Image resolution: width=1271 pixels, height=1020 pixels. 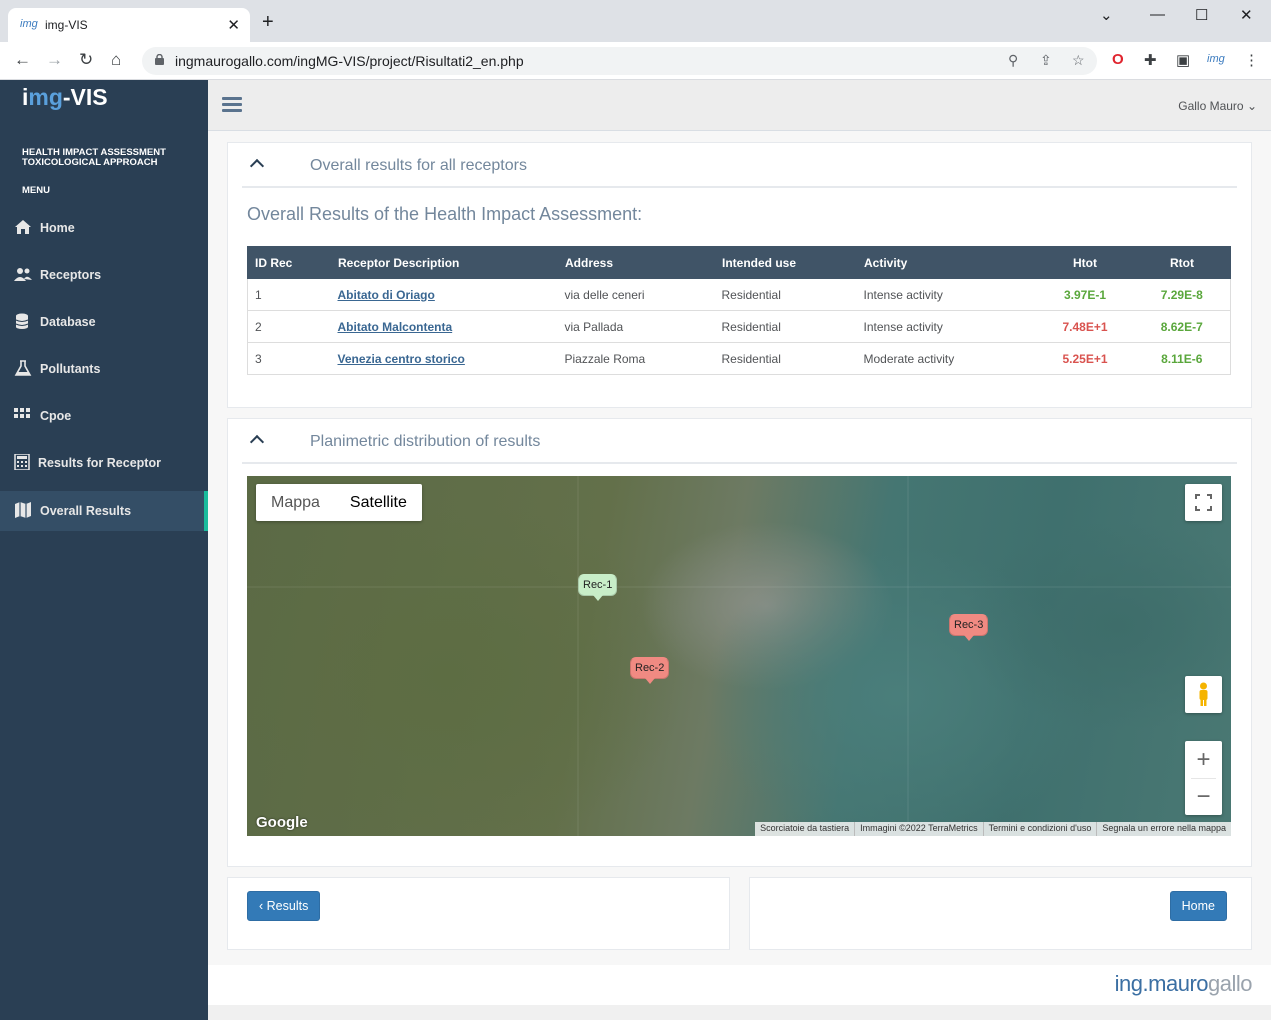 What do you see at coordinates (650, 670) in the screenshot?
I see `map-marker-rec-2: Rec-2` at bounding box center [650, 670].